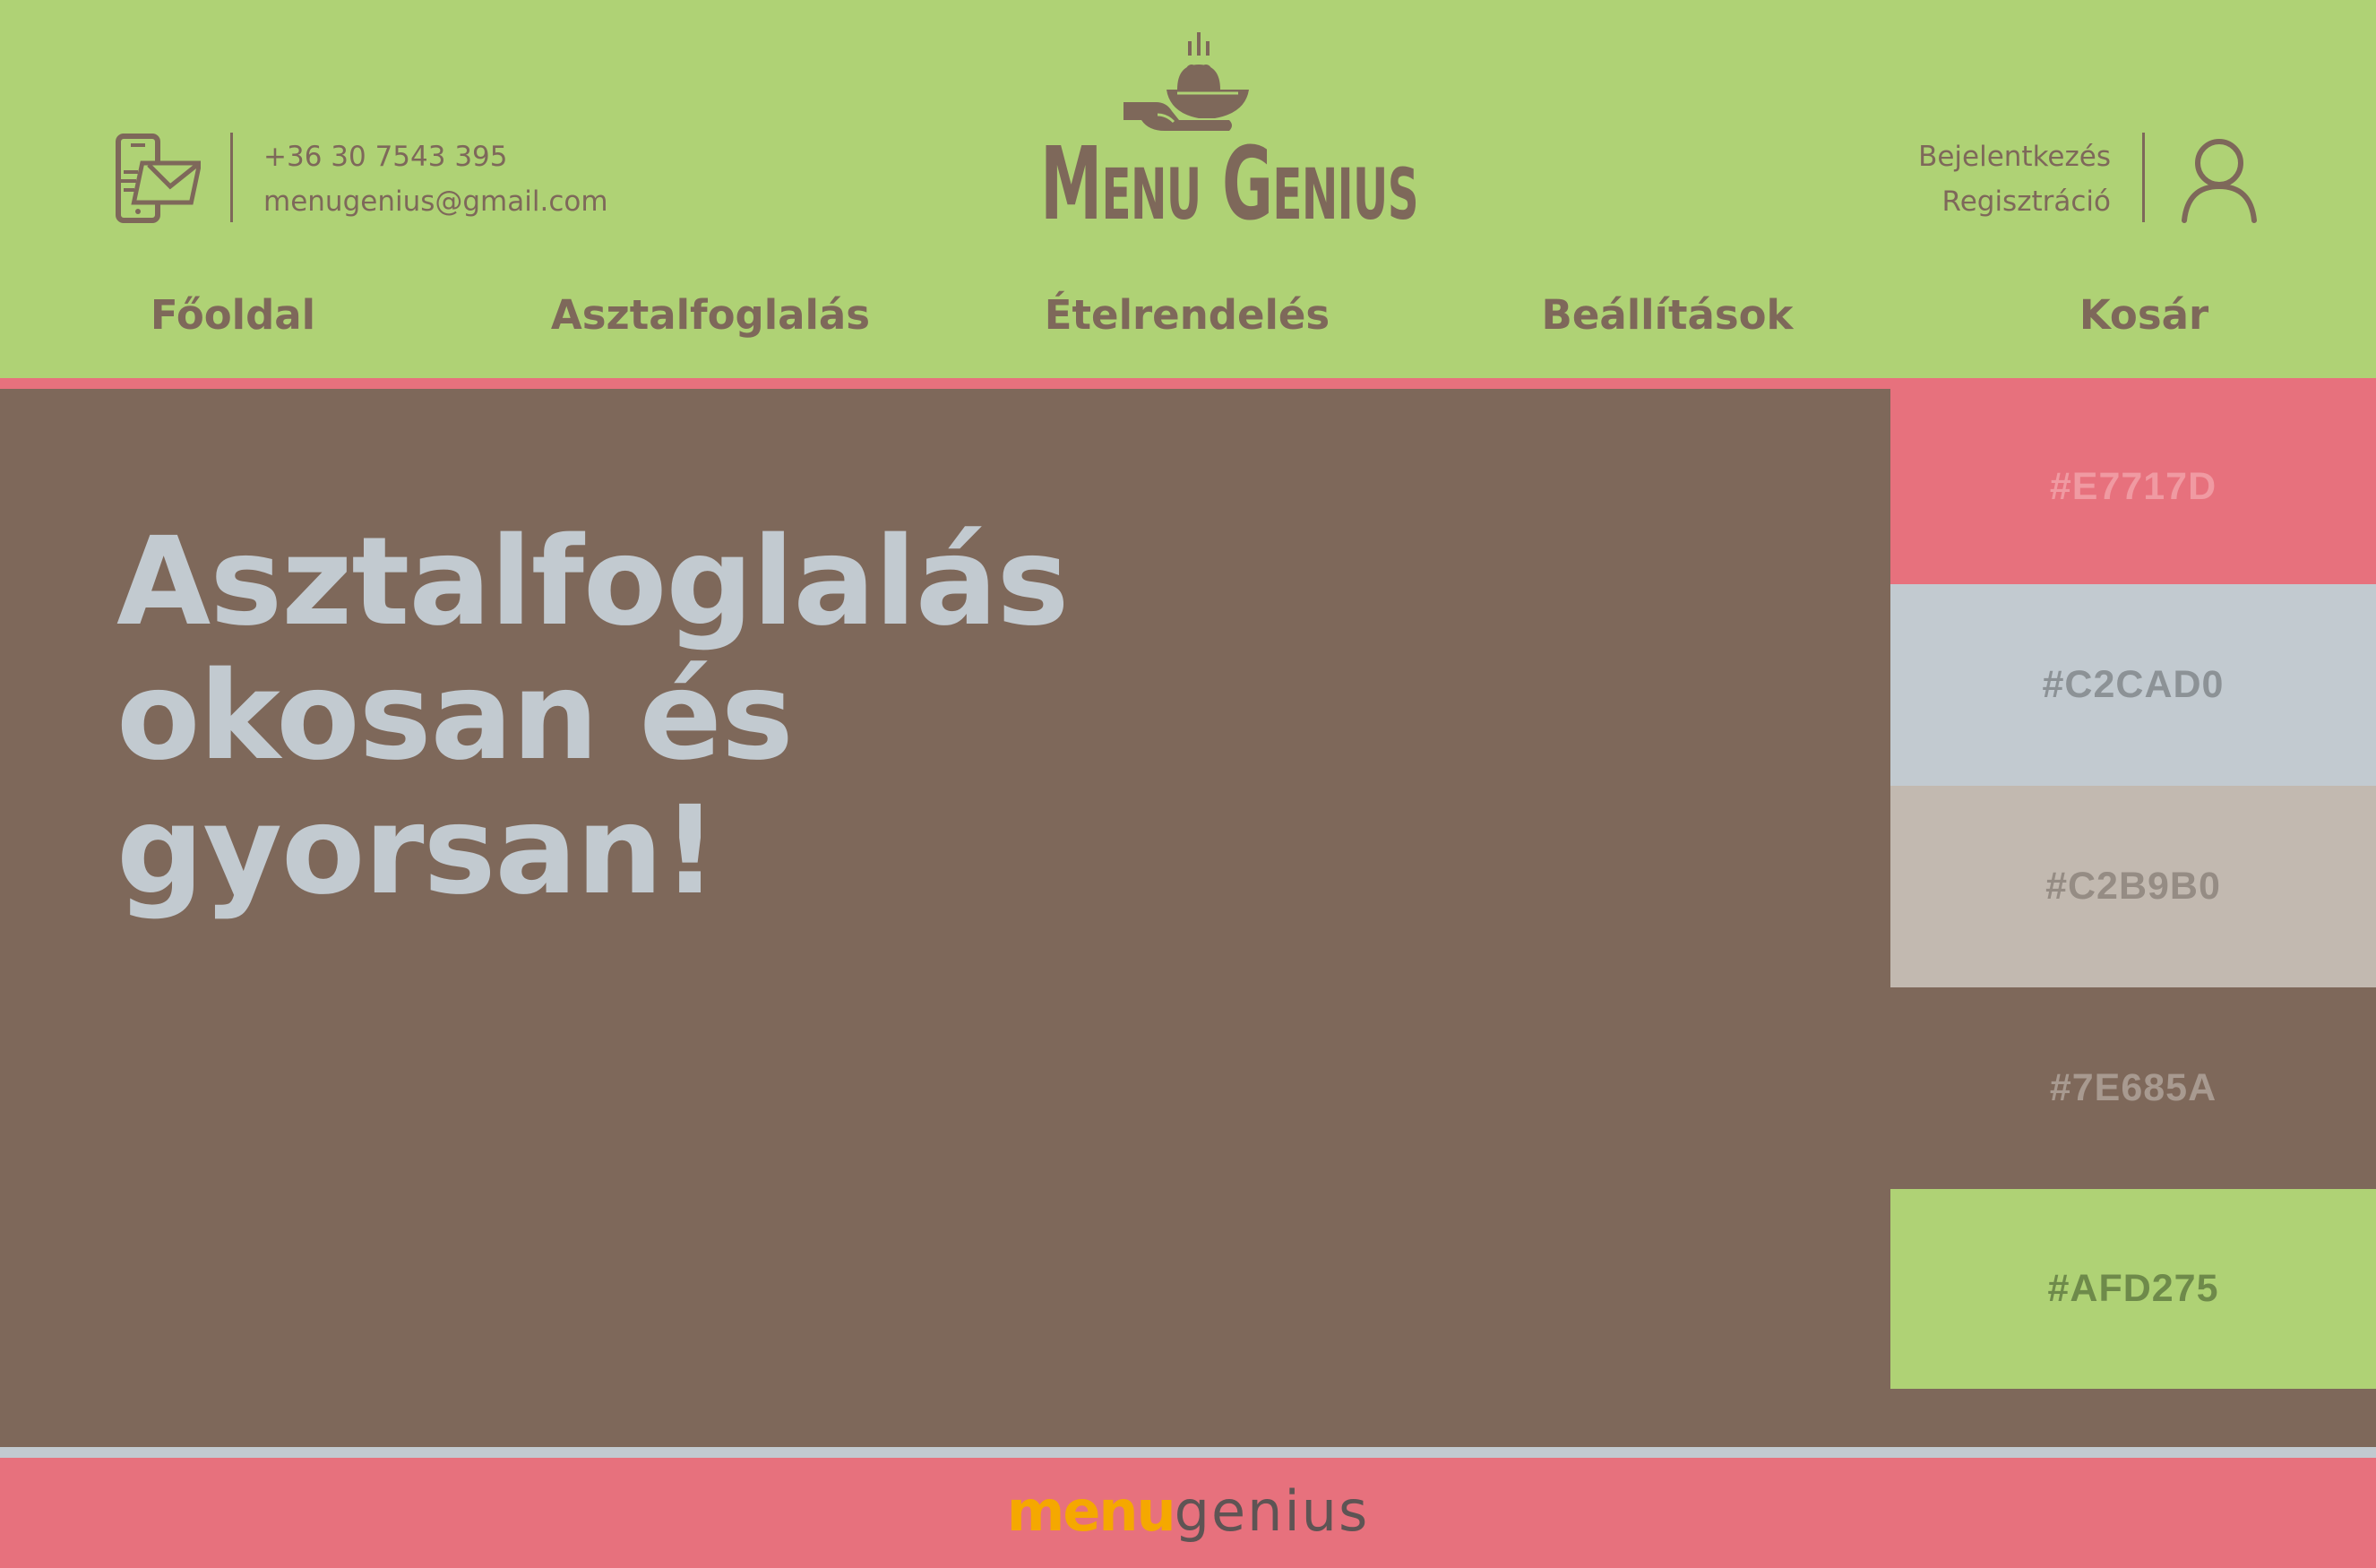 The image size is (2376, 1568). I want to click on hero-title-line: okosan és, so click(455, 717).